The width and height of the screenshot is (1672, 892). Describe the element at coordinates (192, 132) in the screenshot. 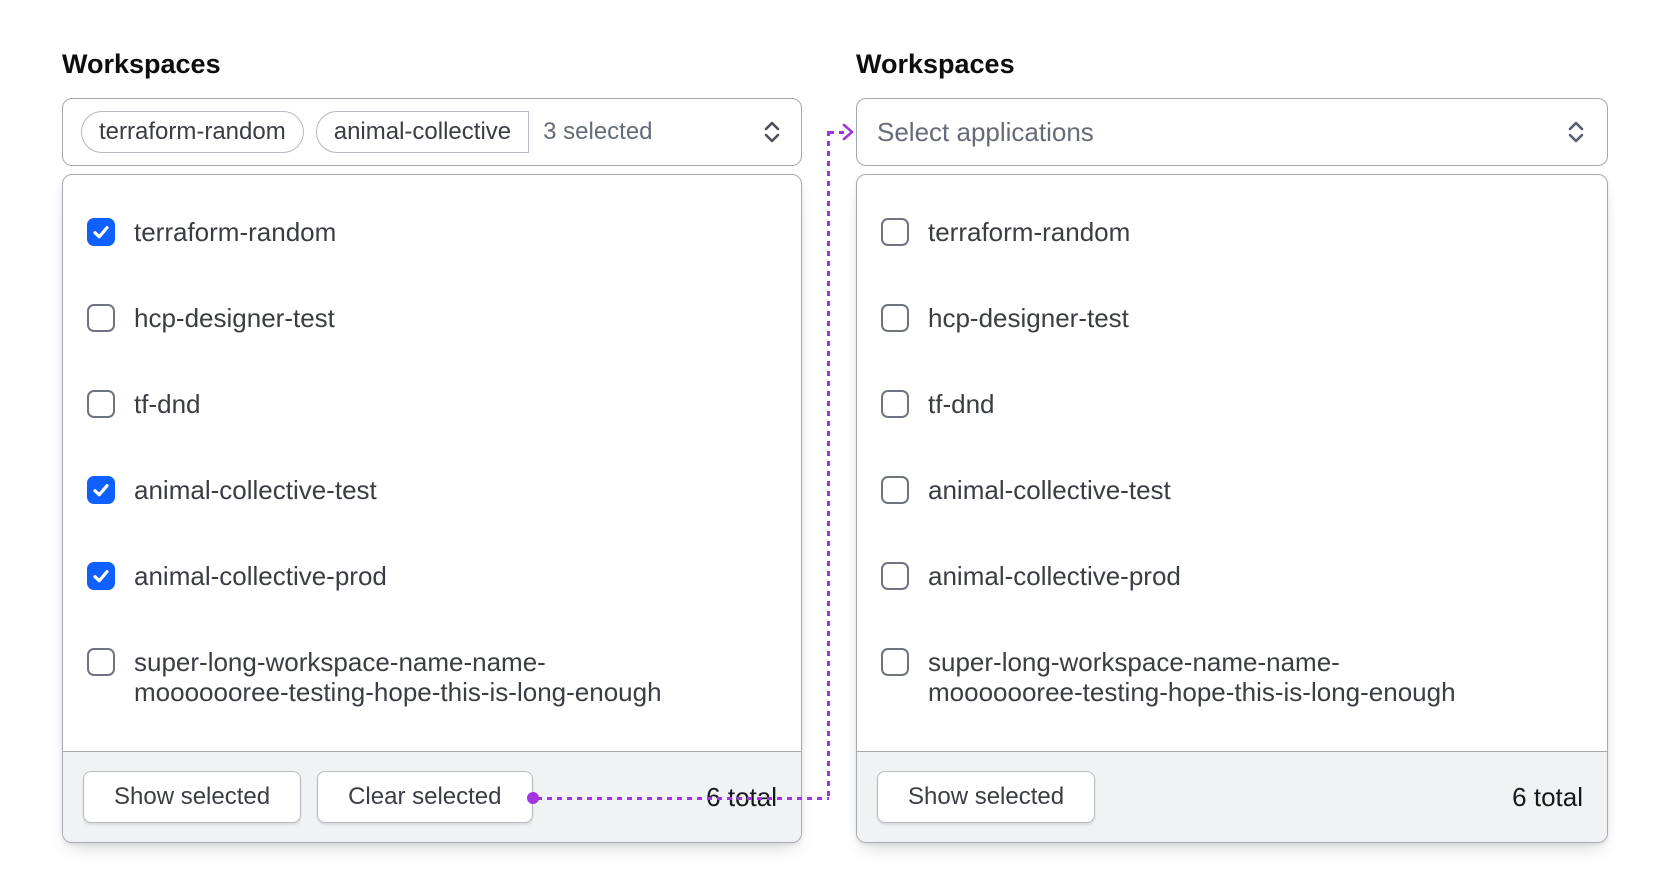

I see `selected-tag: terraform-random` at that location.